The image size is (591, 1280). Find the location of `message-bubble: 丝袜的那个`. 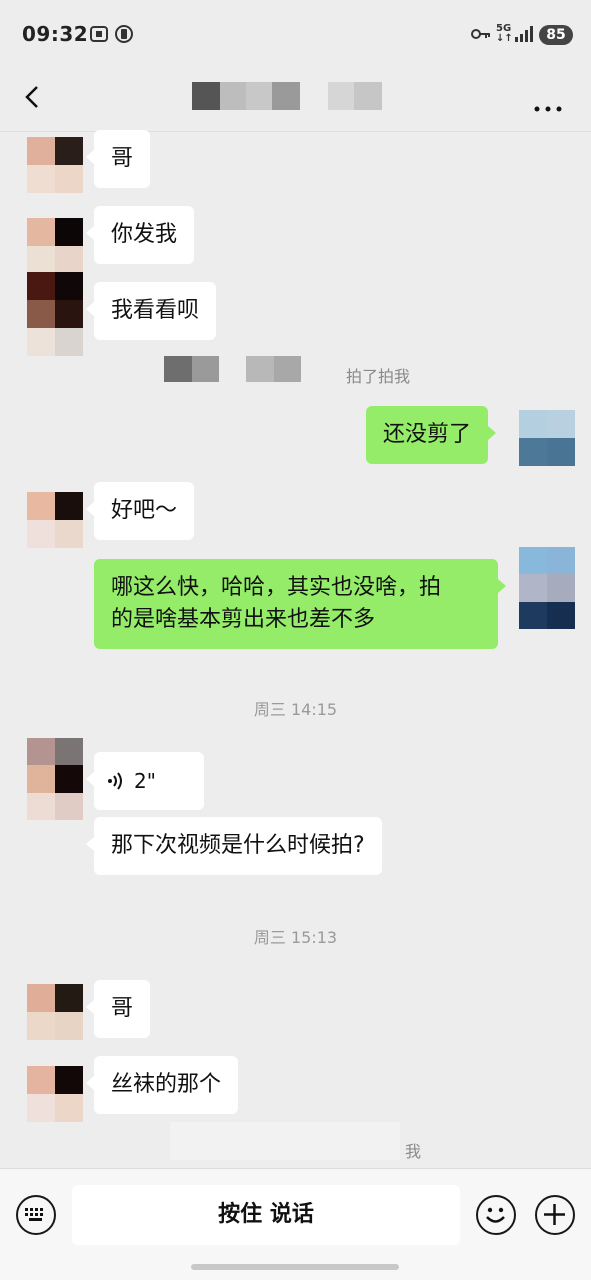

message-bubble: 丝袜的那个 is located at coordinates (162, 1085).